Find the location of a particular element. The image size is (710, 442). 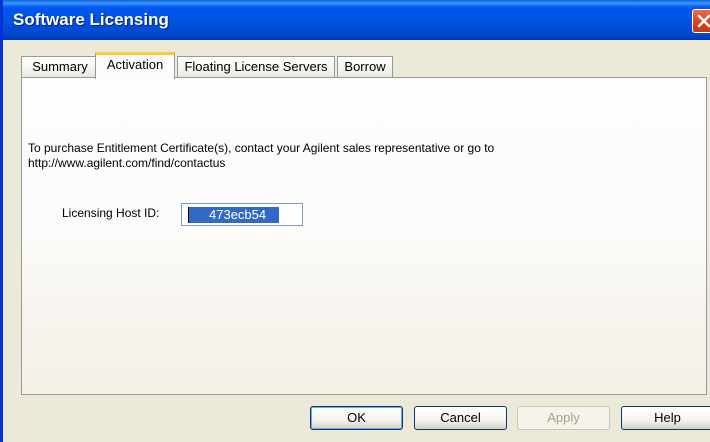

apply-button: Apply is located at coordinates (563, 418).